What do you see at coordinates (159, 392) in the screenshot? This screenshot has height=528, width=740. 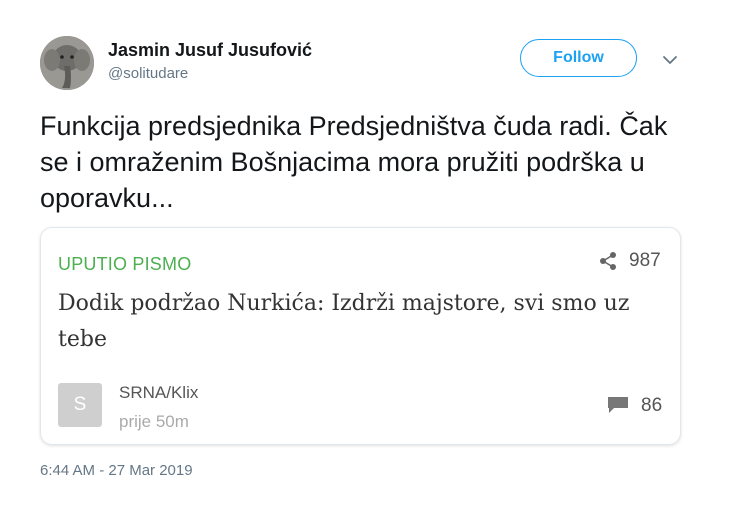 I see `source-name: SRNA/Klix` at bounding box center [159, 392].